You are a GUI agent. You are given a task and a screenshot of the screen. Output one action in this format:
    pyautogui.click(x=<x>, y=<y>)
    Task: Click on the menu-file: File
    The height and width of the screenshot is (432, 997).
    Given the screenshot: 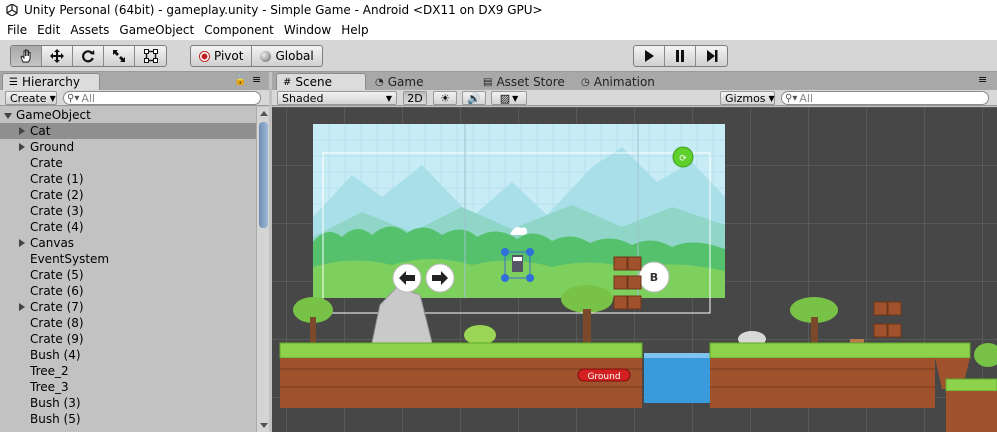 What is the action you would take?
    pyautogui.click(x=17, y=30)
    